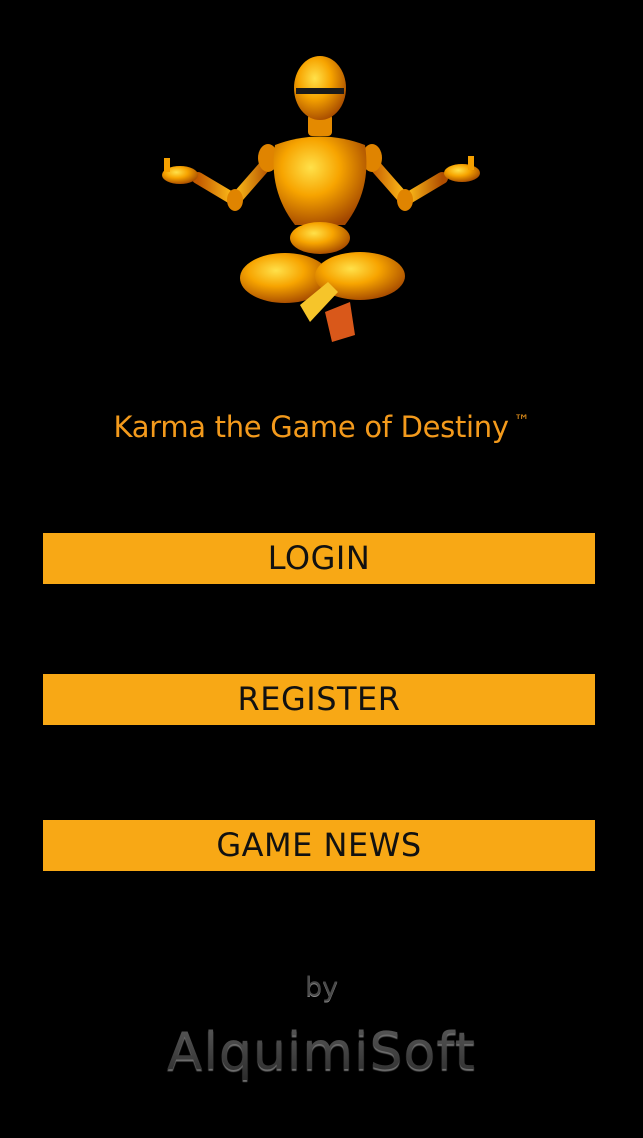 The image size is (643, 1138). Describe the element at coordinates (521, 420) in the screenshot. I see `trademark-symbol: ™` at that location.